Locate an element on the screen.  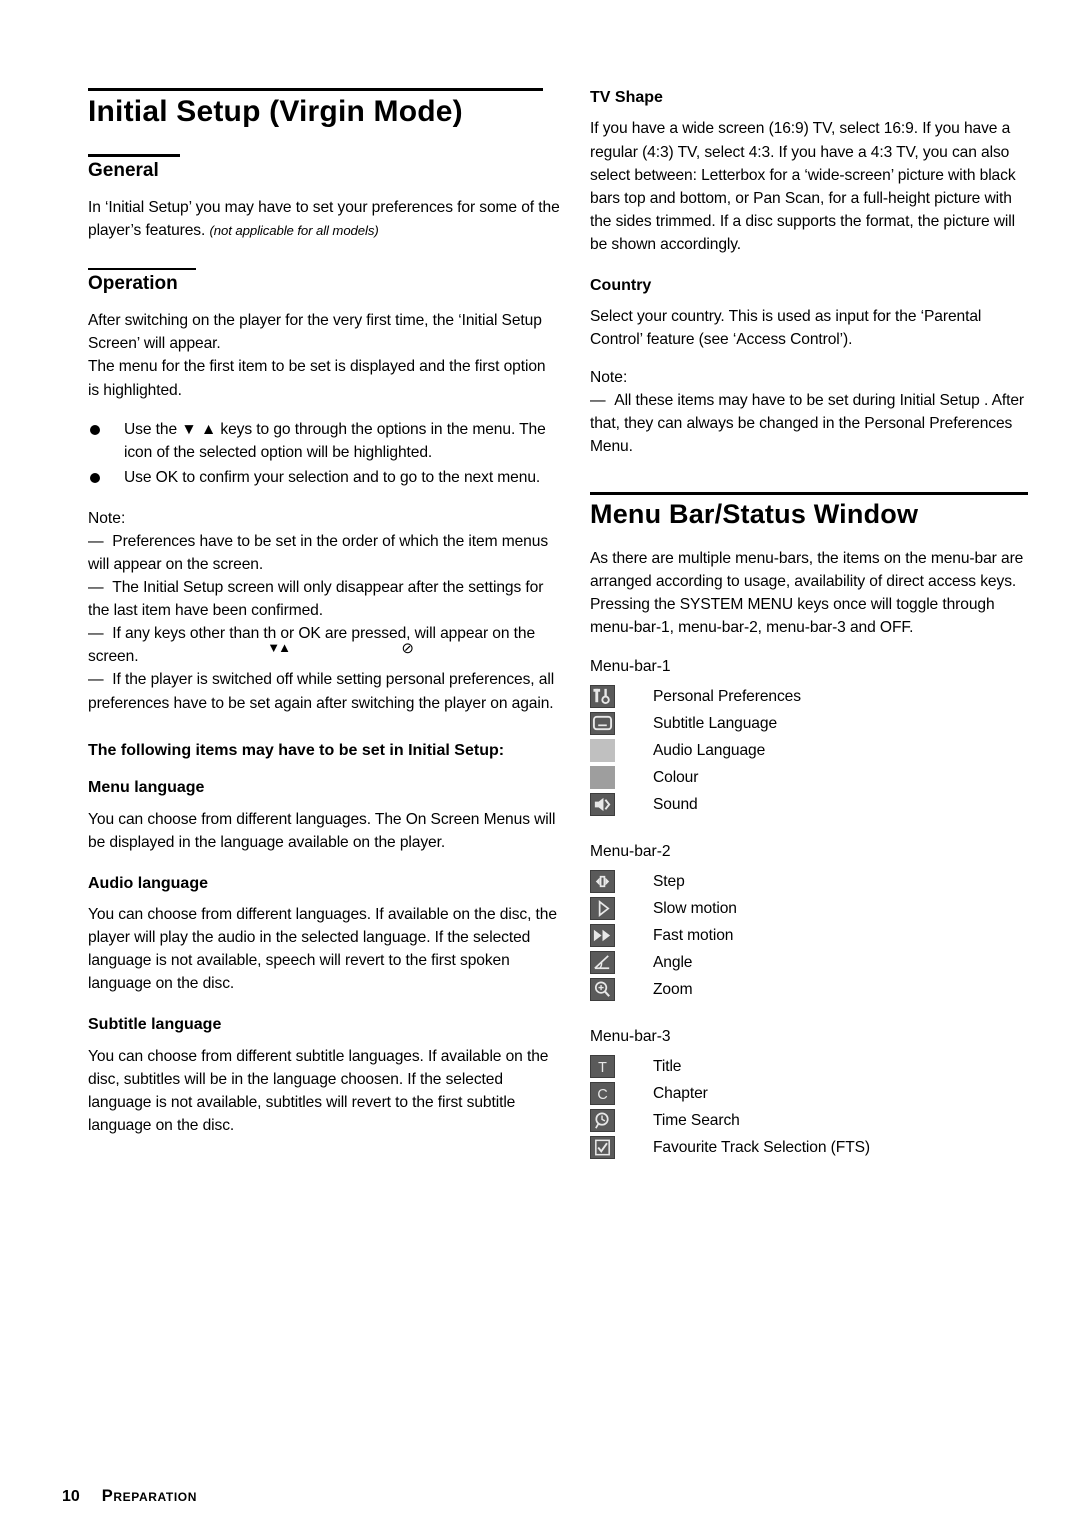
step-icon is located at coordinates (602, 882).